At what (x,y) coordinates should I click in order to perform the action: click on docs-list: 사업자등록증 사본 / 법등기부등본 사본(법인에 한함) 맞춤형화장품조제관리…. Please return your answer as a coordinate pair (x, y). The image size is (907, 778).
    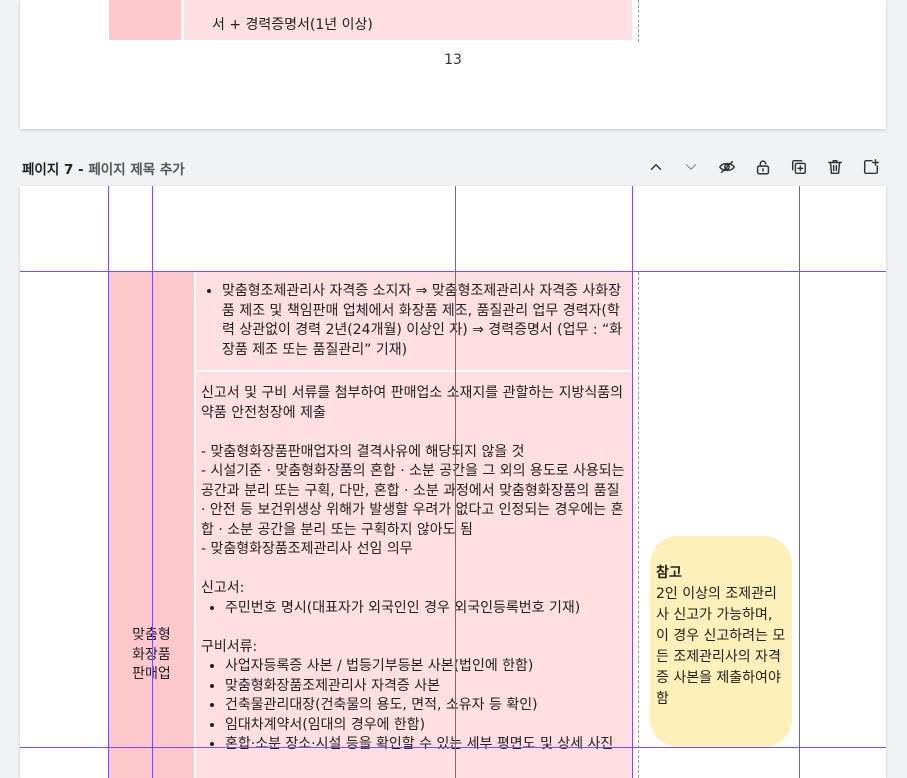
    Looking at the image, I should click on (414, 706).